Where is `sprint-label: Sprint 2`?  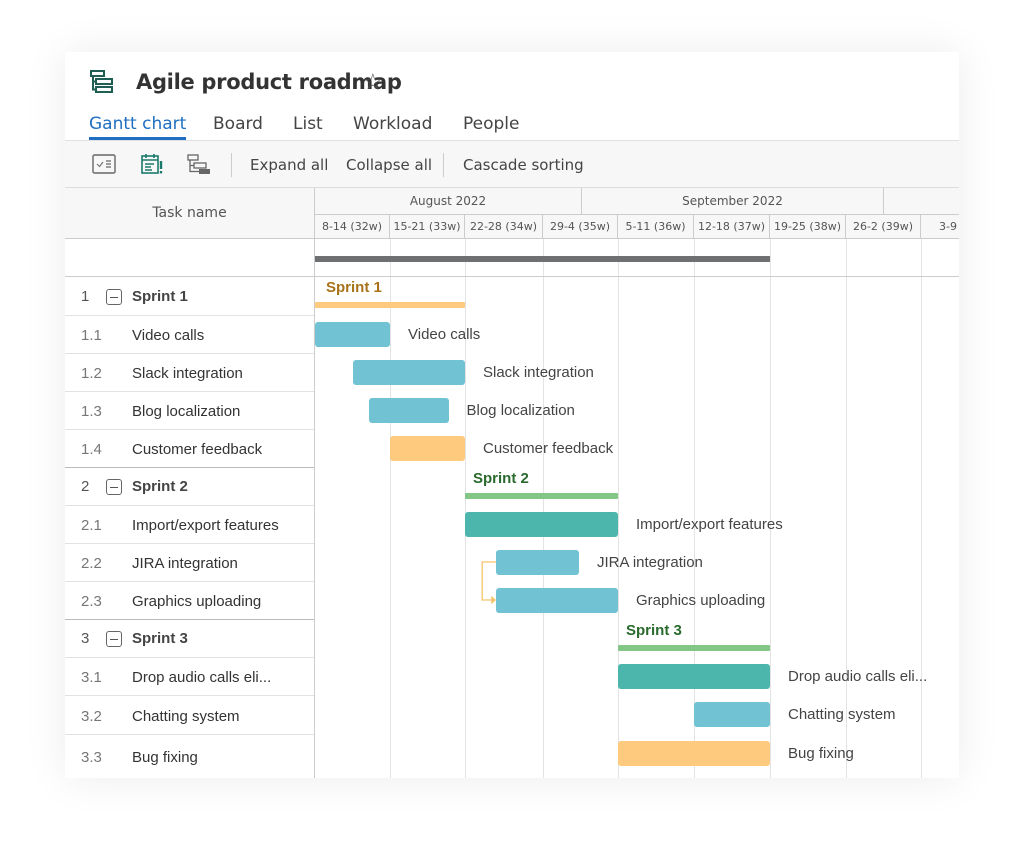 sprint-label: Sprint 2 is located at coordinates (501, 478).